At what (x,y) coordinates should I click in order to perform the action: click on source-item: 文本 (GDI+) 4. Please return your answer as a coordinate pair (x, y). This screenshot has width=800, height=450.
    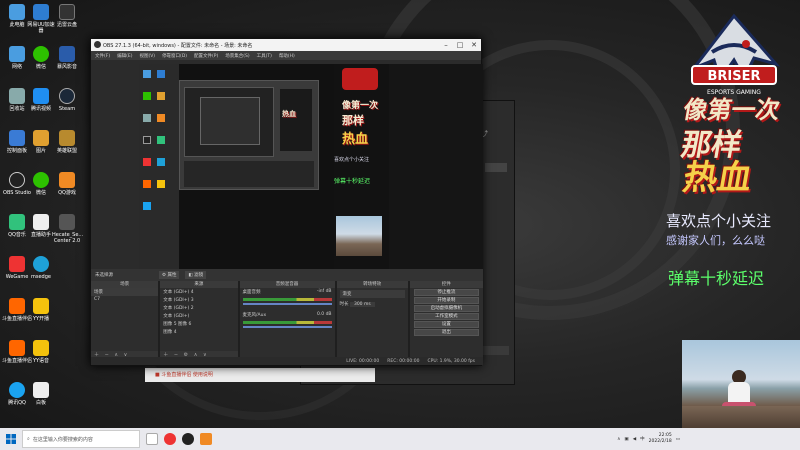
    Looking at the image, I should click on (198, 292).